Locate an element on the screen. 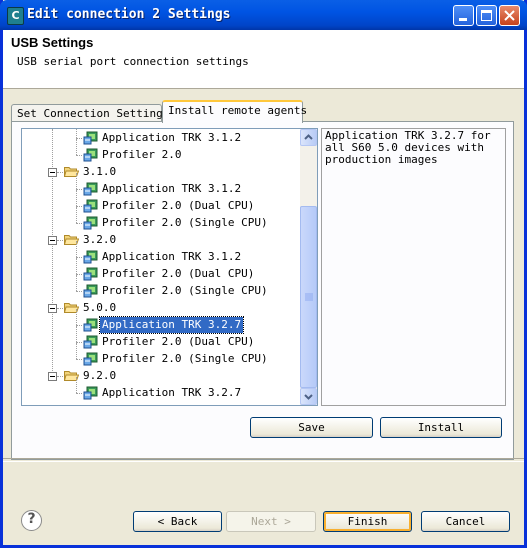 The image size is (527, 548). window-title: Edit connection 2 Settings is located at coordinates (129, 14).